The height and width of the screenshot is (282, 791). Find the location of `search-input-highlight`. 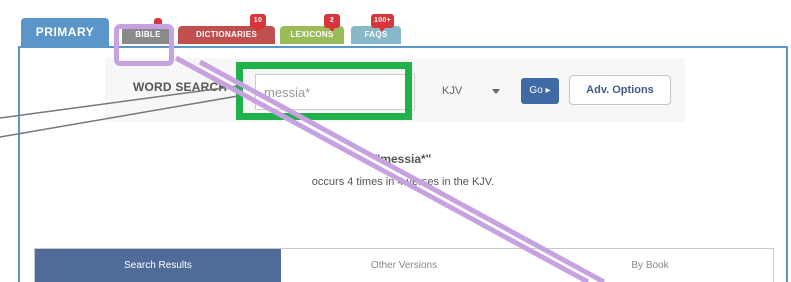

search-input-highlight is located at coordinates (324, 91).